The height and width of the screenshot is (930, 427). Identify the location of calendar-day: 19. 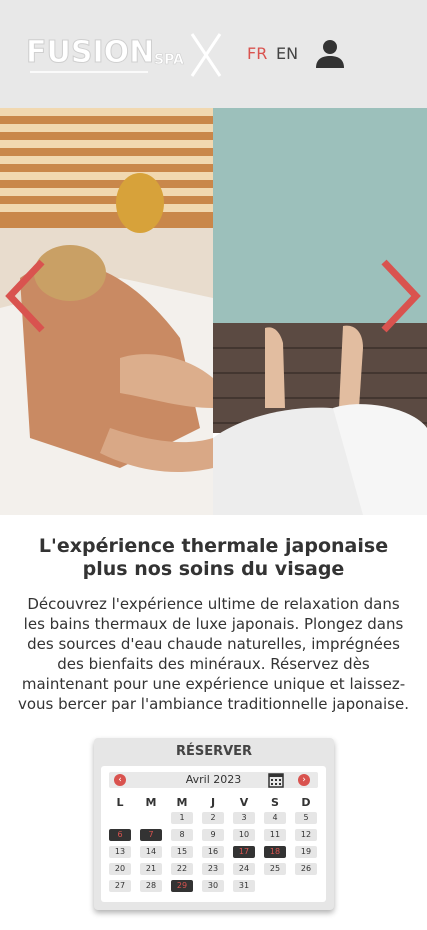
(306, 852).